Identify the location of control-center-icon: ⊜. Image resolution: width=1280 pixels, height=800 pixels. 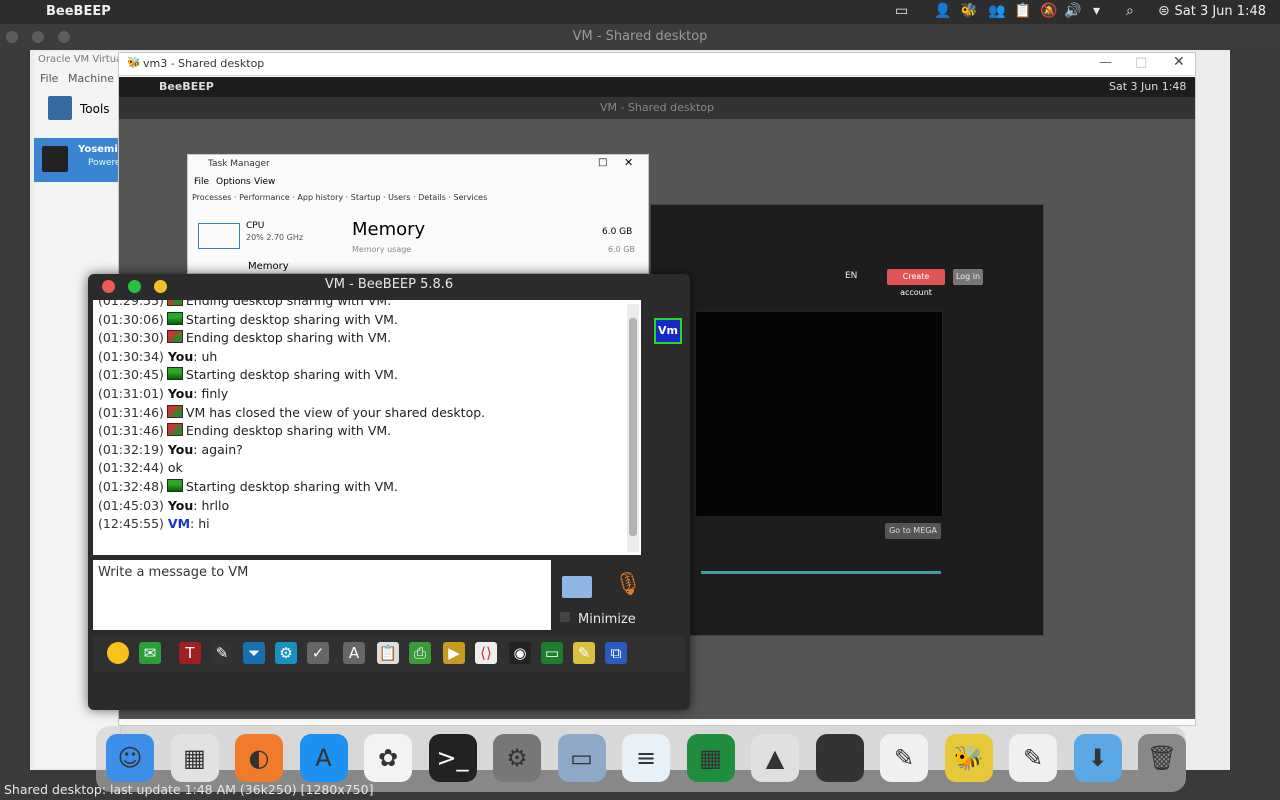
(1164, 11).